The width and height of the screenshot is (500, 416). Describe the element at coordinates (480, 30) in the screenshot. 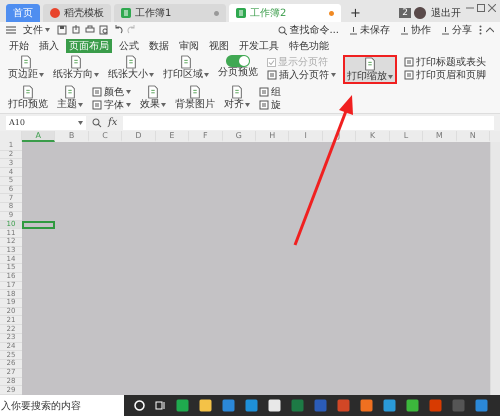

I see `more-icon` at that location.